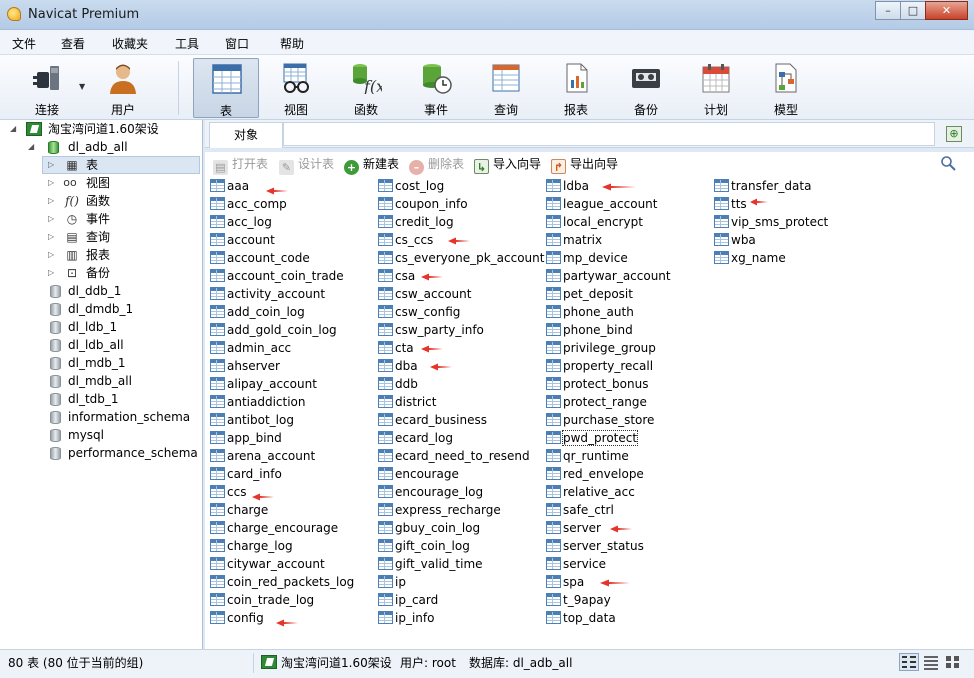 The width and height of the screenshot is (974, 678). I want to click on table-item: gift_valid_time, so click(460, 564).